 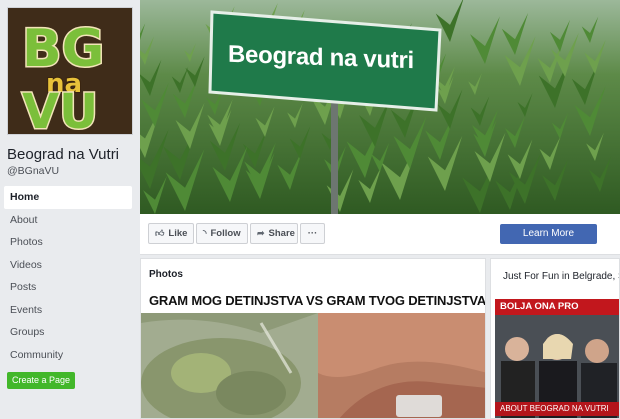 What do you see at coordinates (548, 234) in the screenshot?
I see `learn-more-button: Learn More` at bounding box center [548, 234].